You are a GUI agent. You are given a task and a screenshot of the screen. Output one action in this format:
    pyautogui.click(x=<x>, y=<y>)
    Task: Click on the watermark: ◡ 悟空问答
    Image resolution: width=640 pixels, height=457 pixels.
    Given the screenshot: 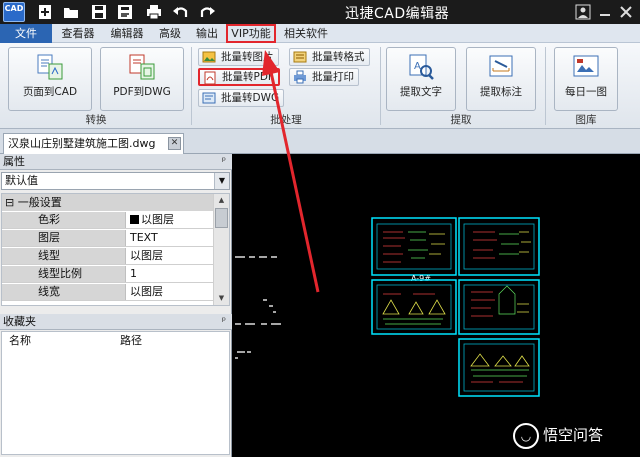 What is the action you would take?
    pyautogui.click(x=558, y=435)
    